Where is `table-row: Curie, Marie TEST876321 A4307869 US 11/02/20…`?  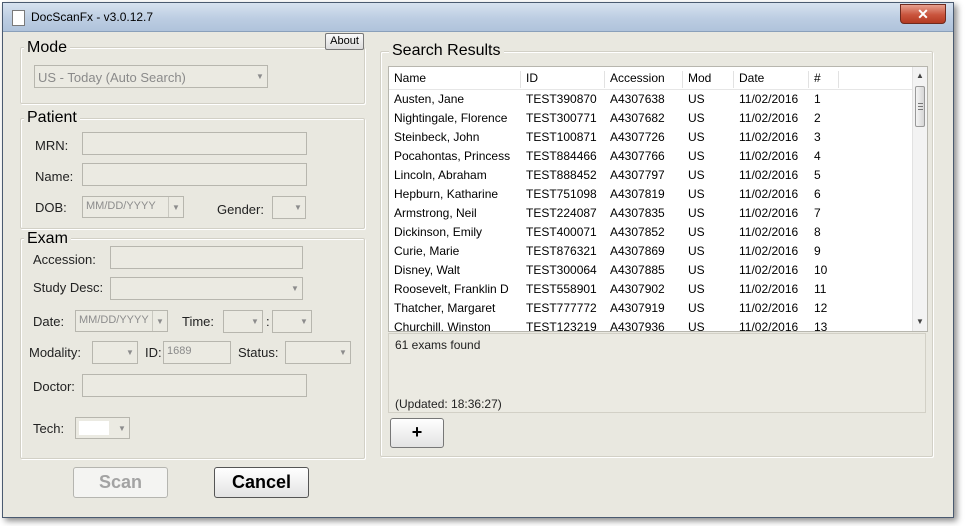 table-row: Curie, Marie TEST876321 A4307869 US 11/02/20… is located at coordinates (651, 251).